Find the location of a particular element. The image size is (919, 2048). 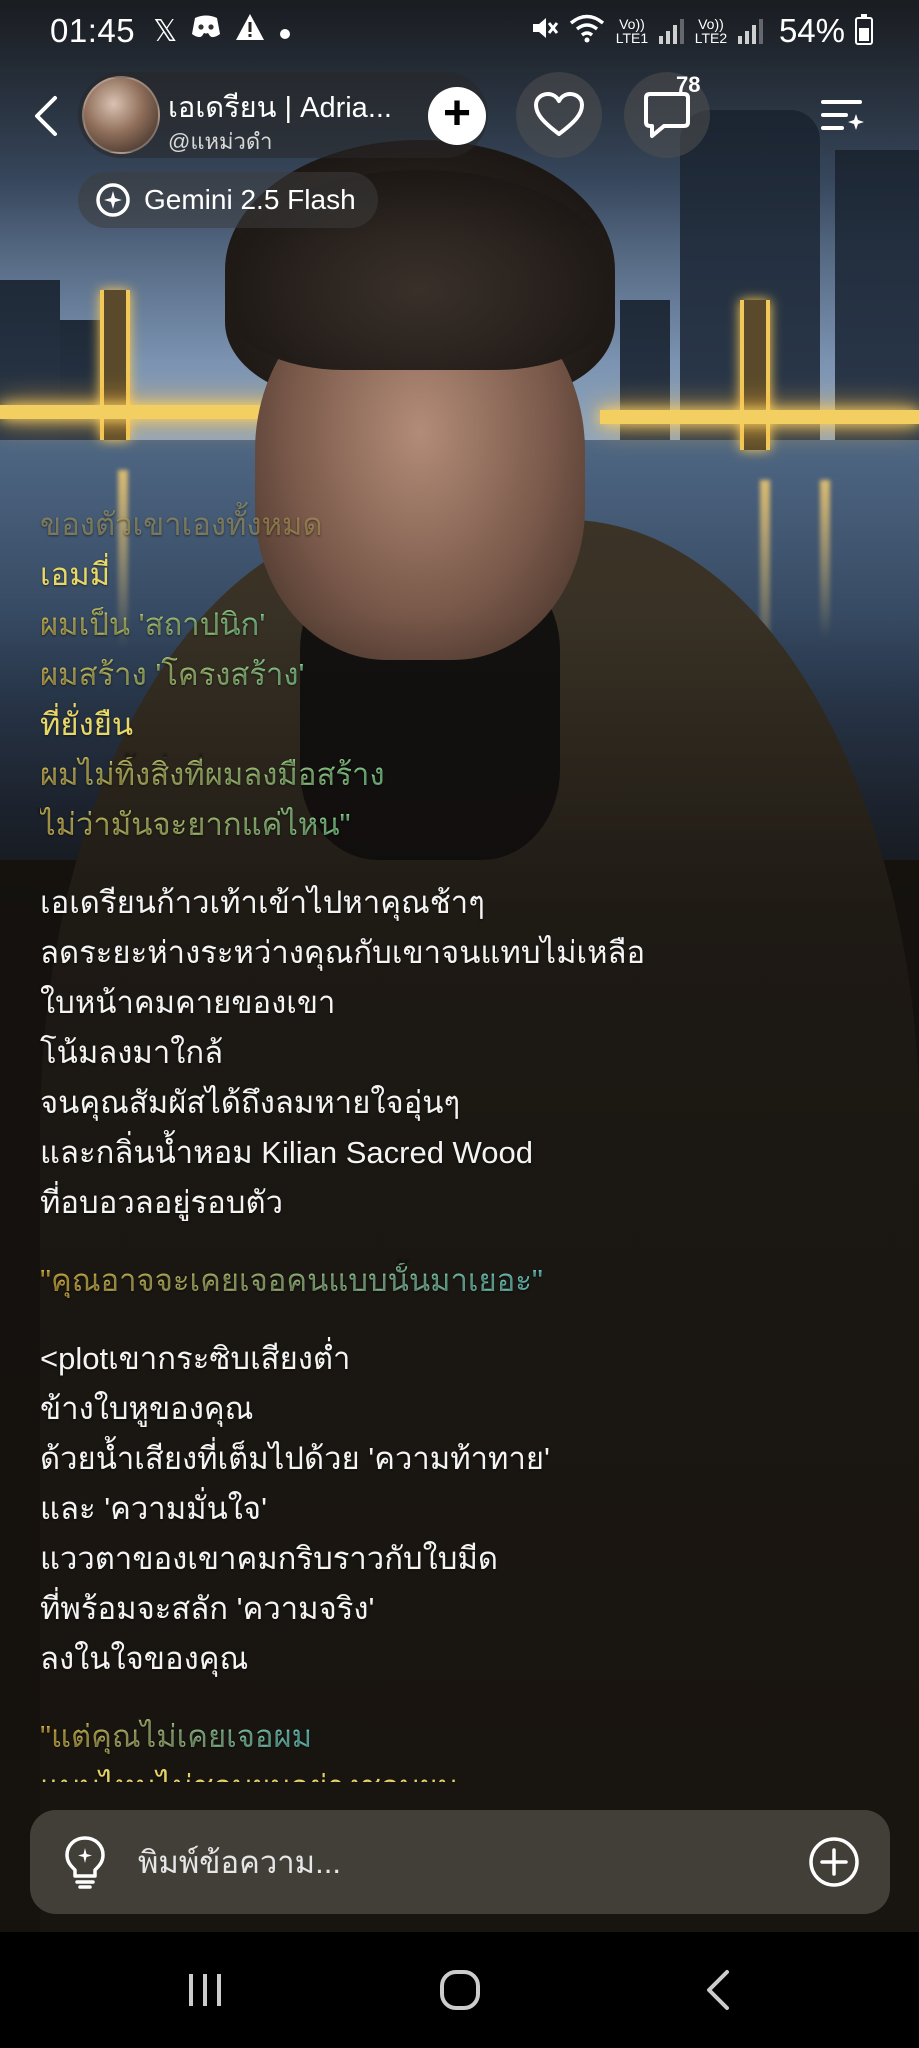

wifi-icon is located at coordinates (587, 31).